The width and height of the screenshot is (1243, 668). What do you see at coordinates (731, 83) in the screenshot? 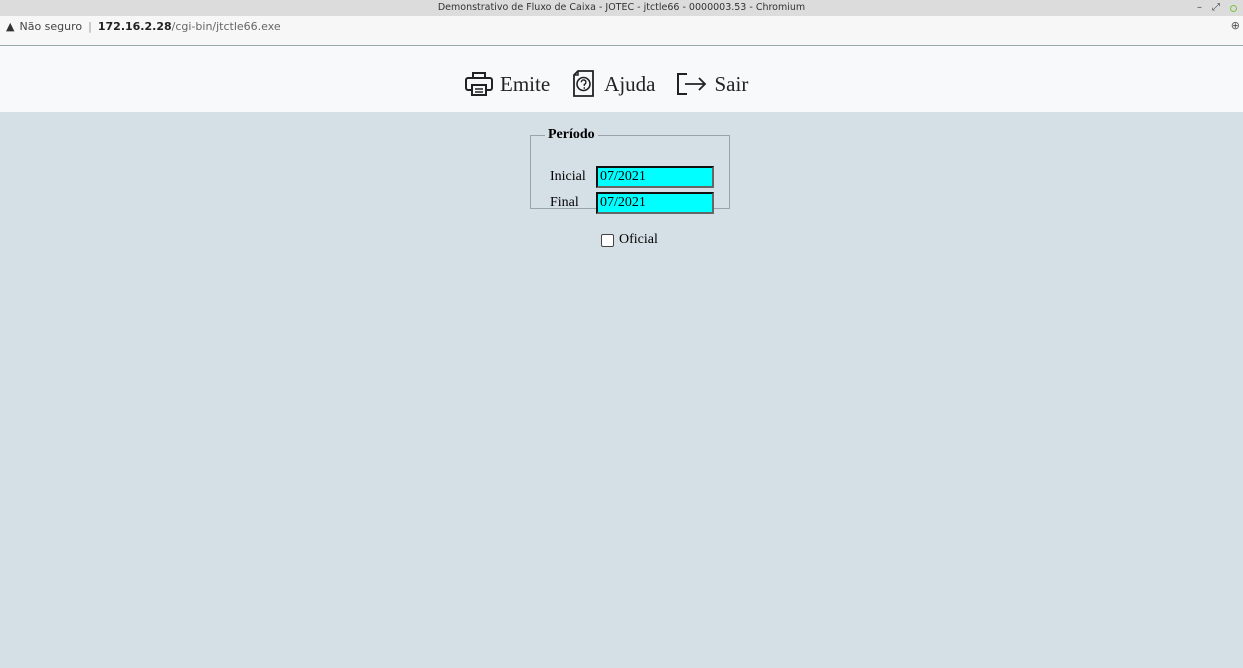
I see `sair-label: Sair` at bounding box center [731, 83].